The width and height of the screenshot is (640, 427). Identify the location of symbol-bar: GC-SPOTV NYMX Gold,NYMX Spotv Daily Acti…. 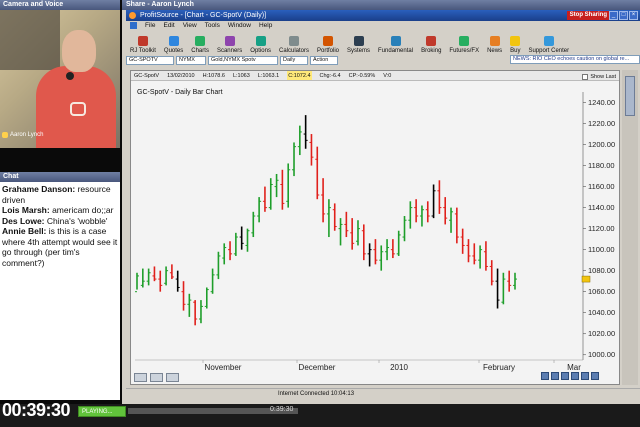
(383, 60).